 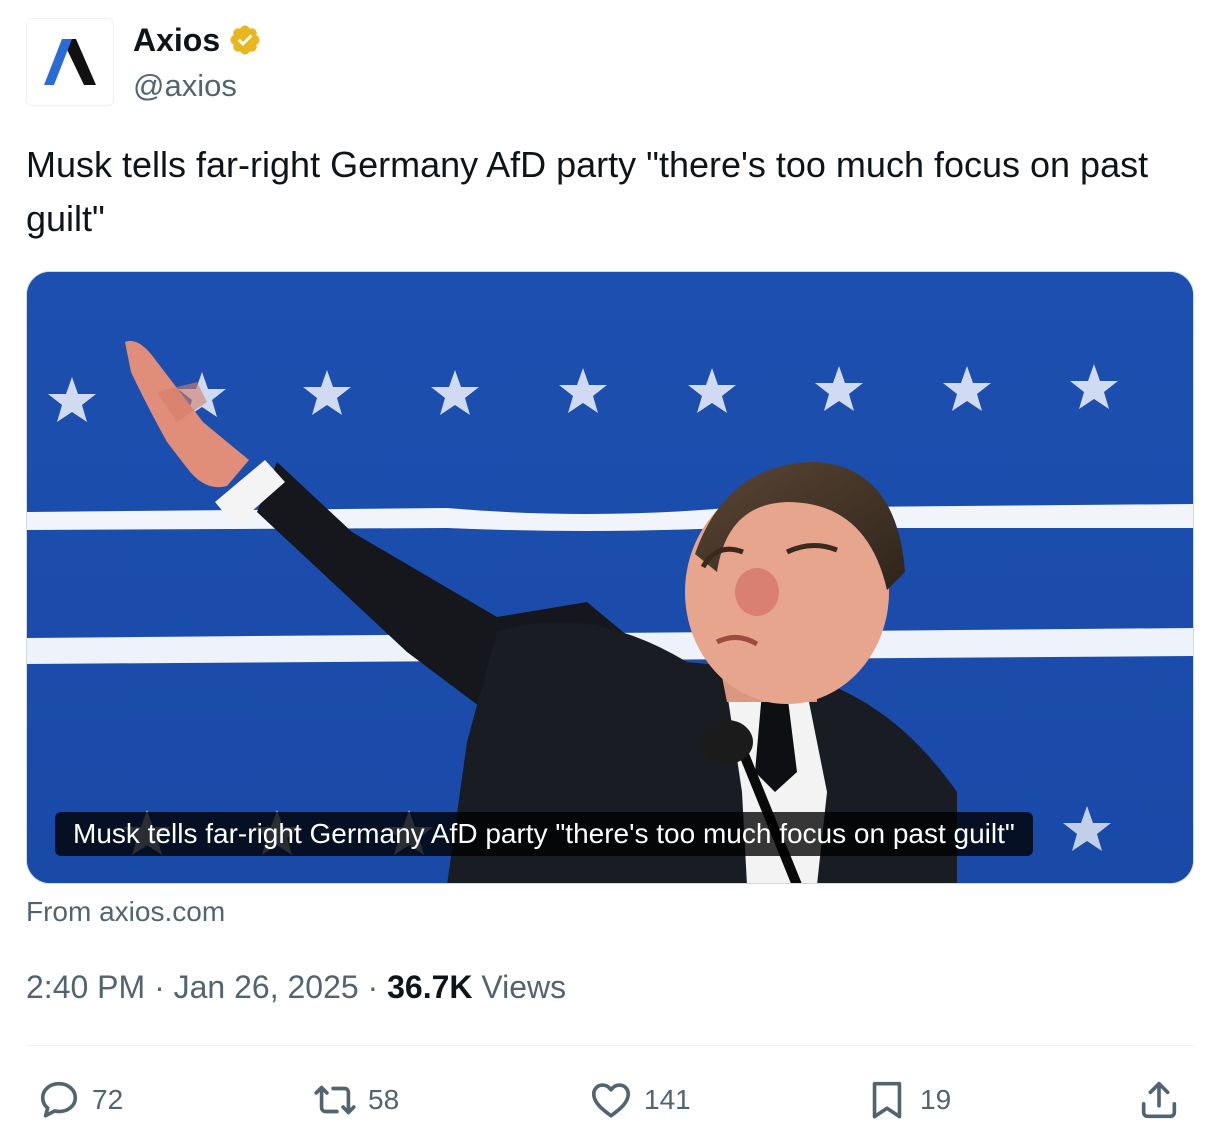 I want to click on retweet-button: 58, so click(x=355, y=1100).